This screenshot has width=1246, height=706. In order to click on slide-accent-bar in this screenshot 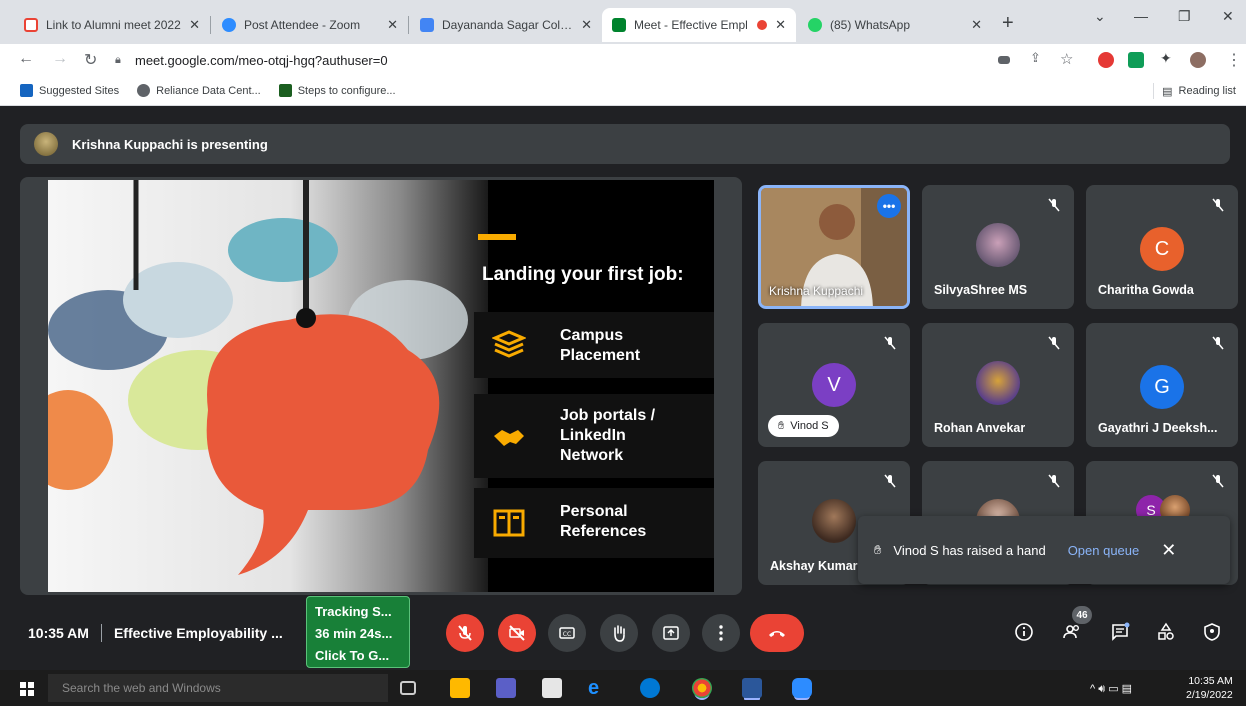, I will do `click(497, 237)`.